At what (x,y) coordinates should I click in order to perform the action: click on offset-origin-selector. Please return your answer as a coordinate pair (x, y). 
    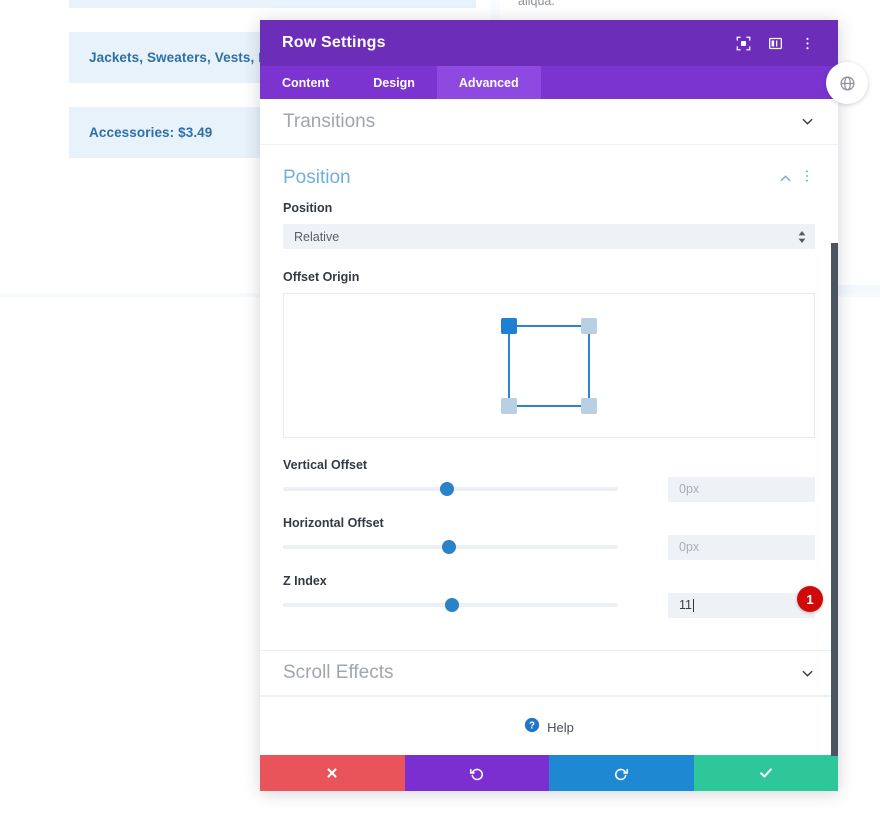
    Looking at the image, I should click on (549, 365).